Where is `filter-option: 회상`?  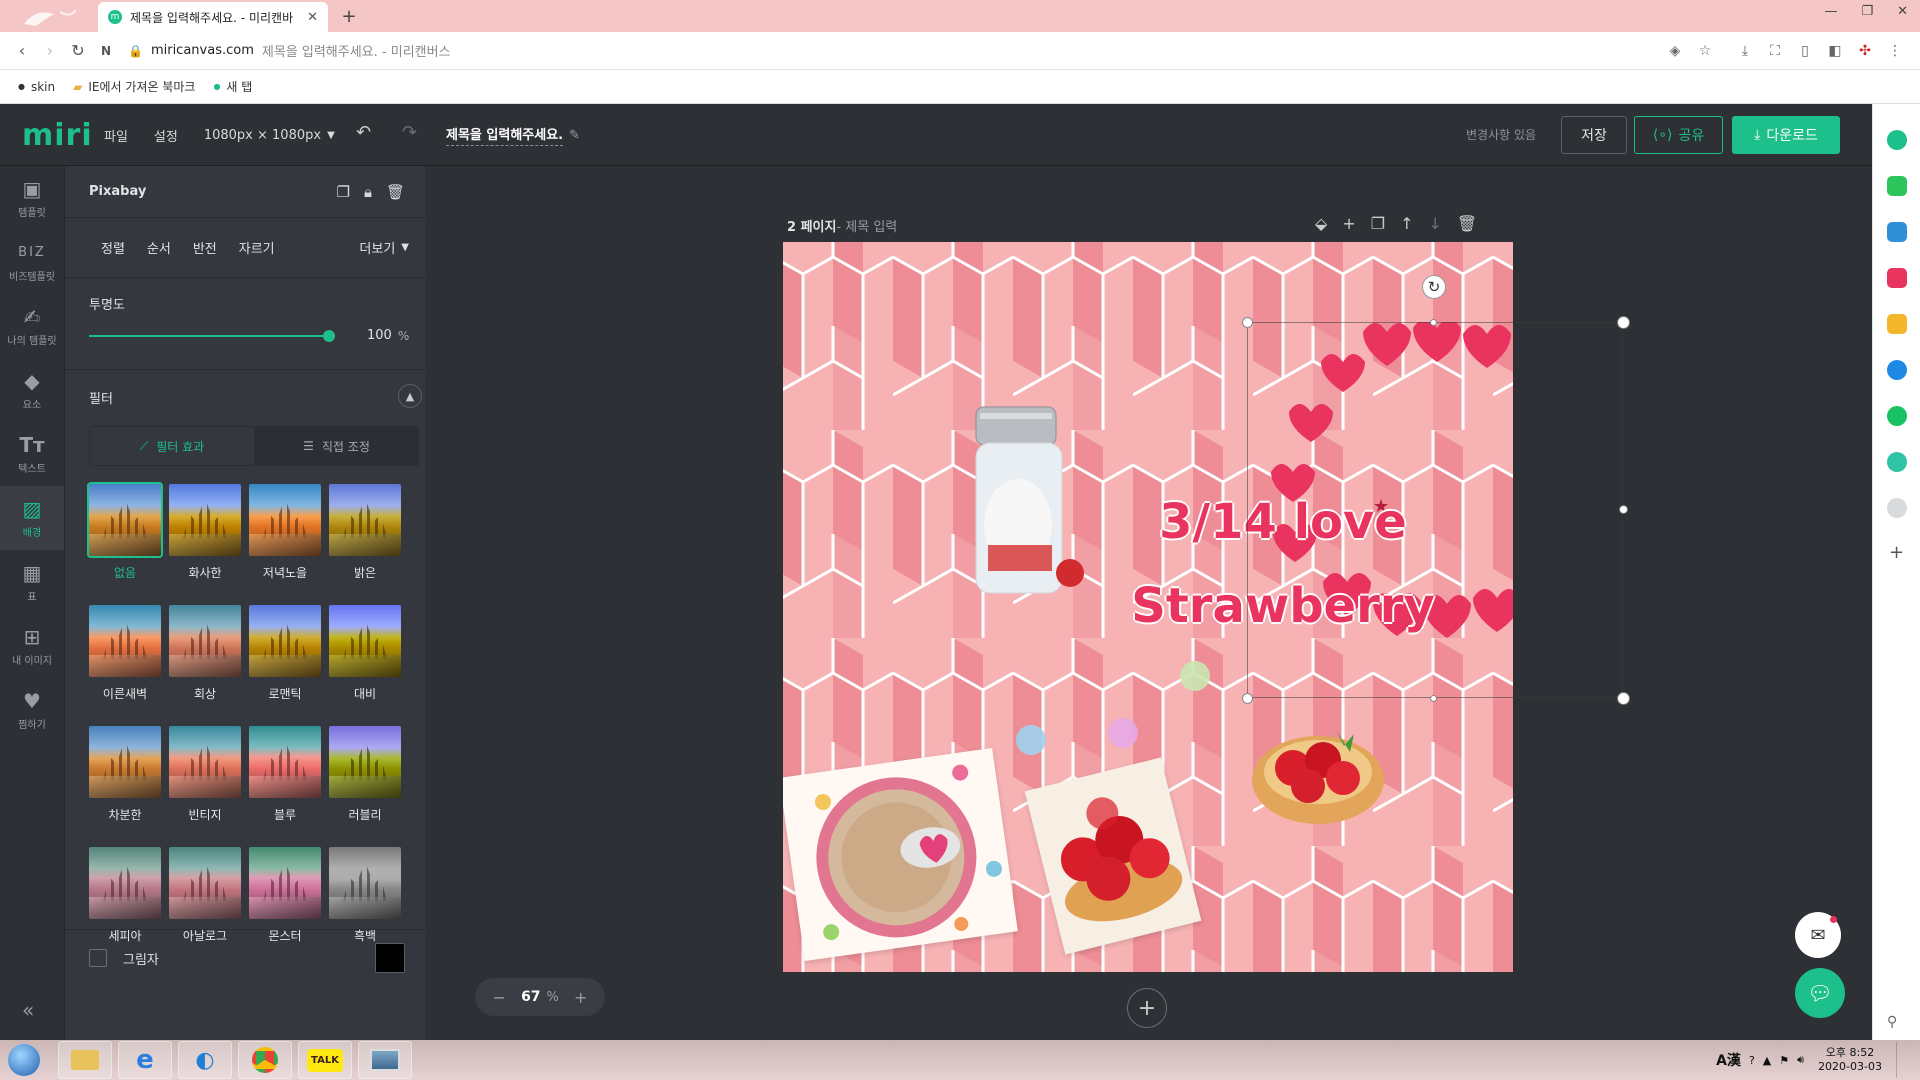 filter-option: 회상 is located at coordinates (205, 653).